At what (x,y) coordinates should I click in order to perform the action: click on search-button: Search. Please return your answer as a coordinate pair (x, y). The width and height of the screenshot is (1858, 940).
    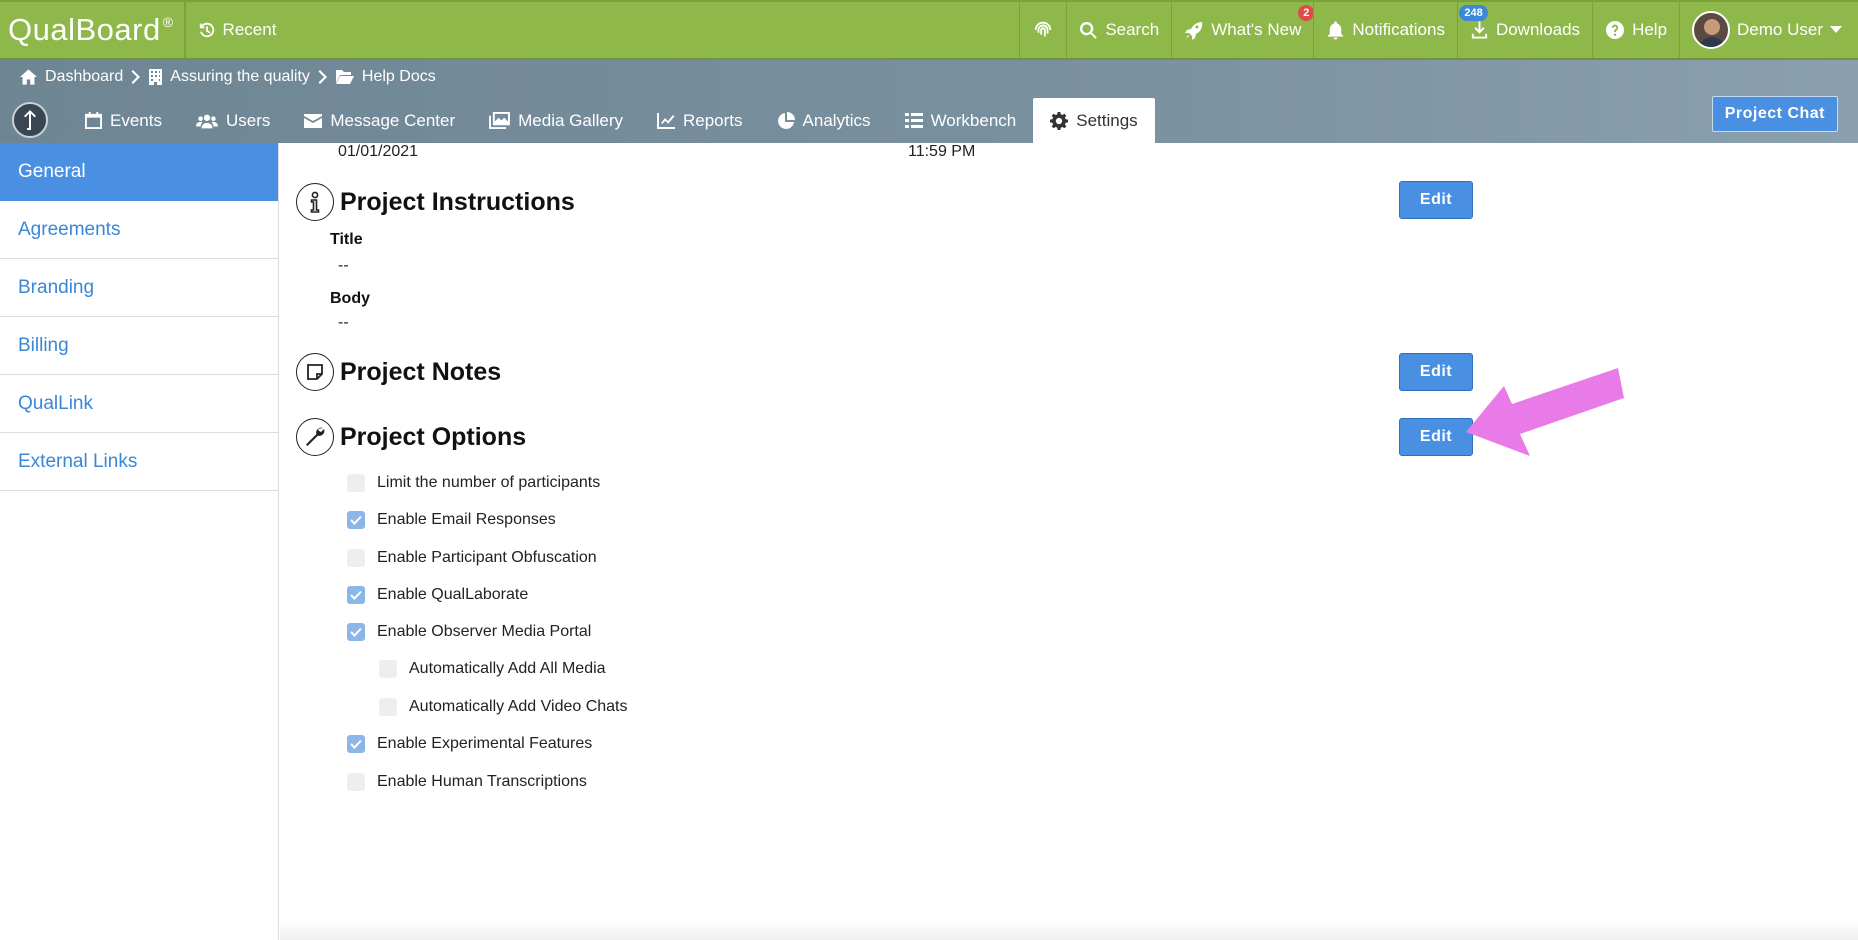
    Looking at the image, I should click on (1118, 30).